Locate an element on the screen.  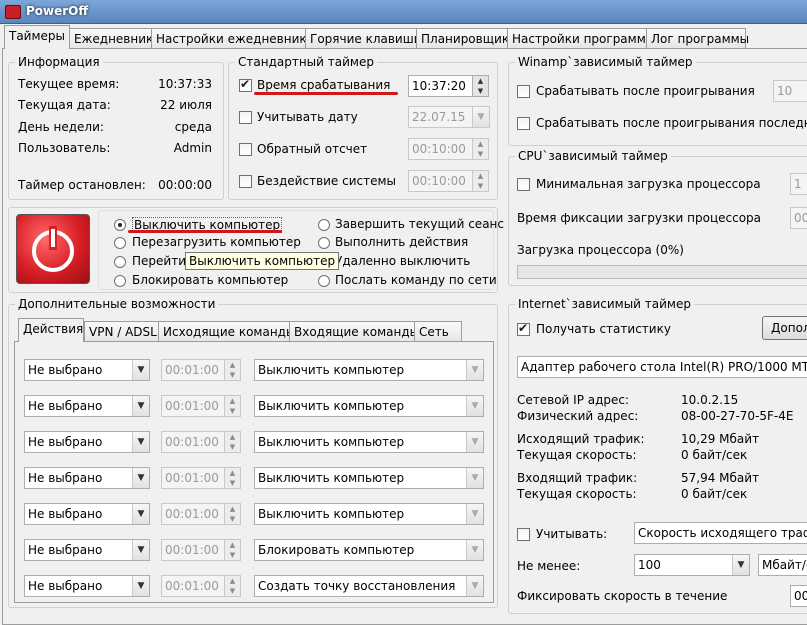
min-load-checkbox is located at coordinates (523, 184).